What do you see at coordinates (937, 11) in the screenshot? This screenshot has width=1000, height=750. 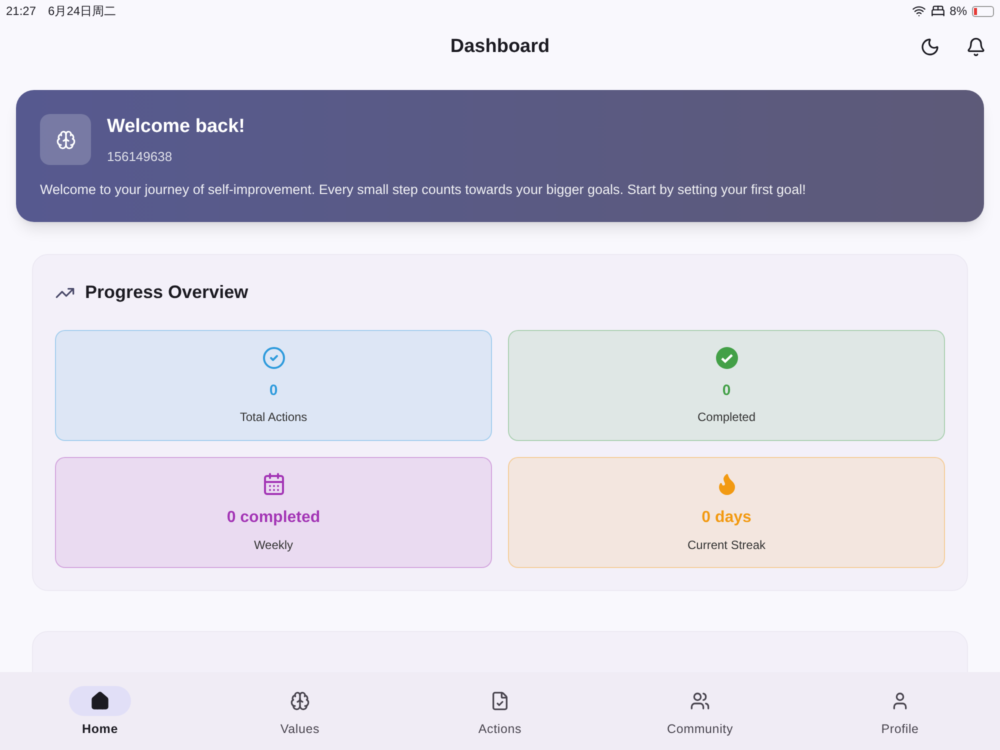 I see `bed-icon` at bounding box center [937, 11].